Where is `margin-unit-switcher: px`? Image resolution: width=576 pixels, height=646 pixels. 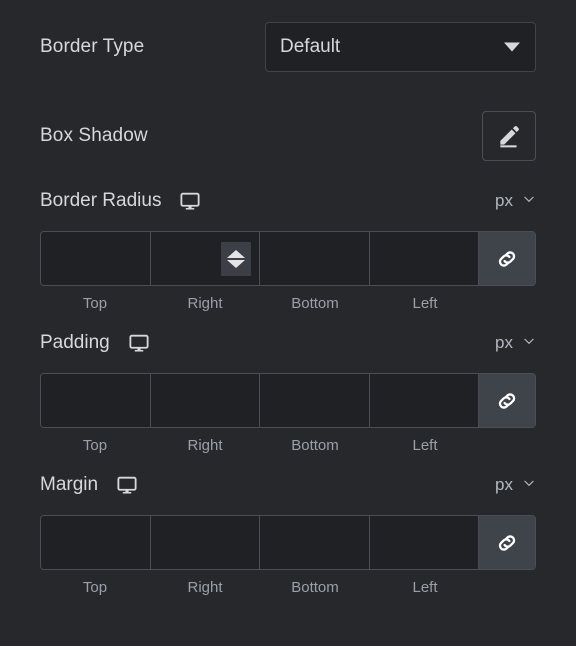 margin-unit-switcher: px is located at coordinates (515, 485).